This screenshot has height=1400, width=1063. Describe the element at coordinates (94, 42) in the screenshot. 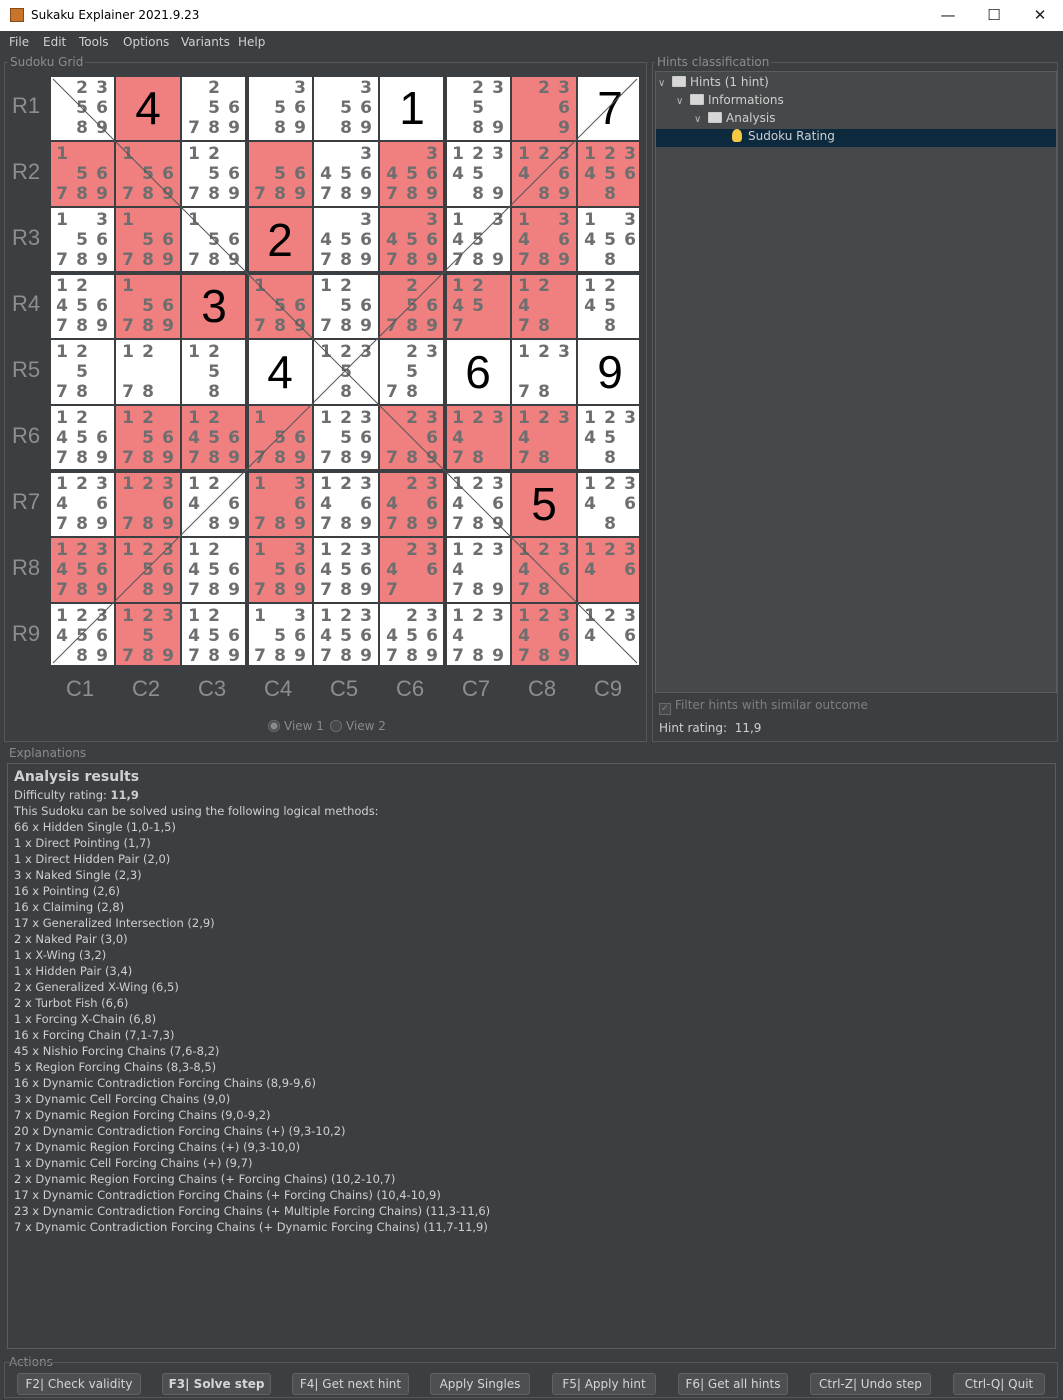

I see `menu-tools: Tools` at that location.